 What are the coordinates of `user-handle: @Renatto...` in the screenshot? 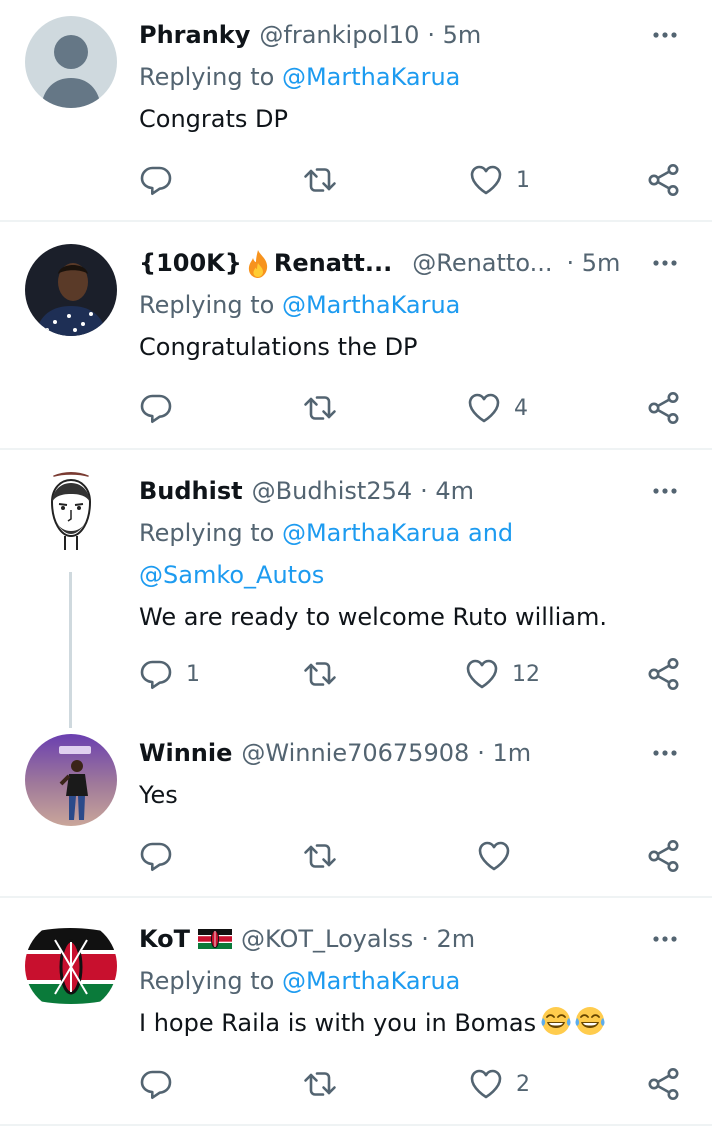 It's located at (482, 263).